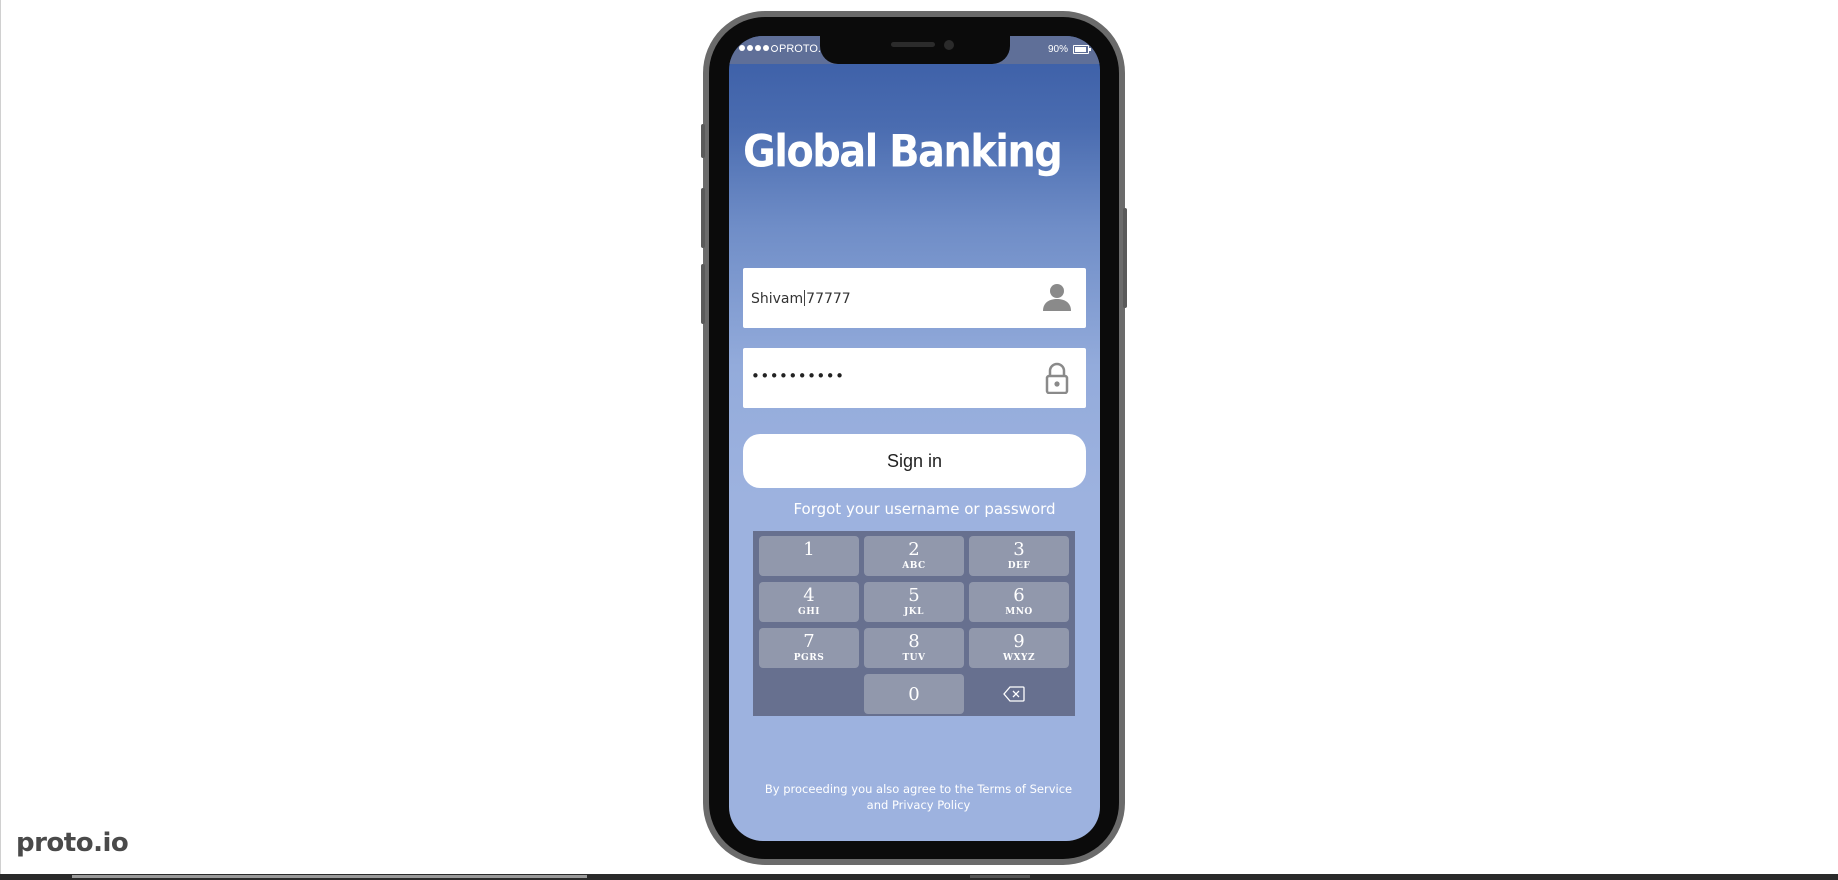 The image size is (1838, 880). What do you see at coordinates (914, 658) in the screenshot?
I see `key-letters: TUV` at bounding box center [914, 658].